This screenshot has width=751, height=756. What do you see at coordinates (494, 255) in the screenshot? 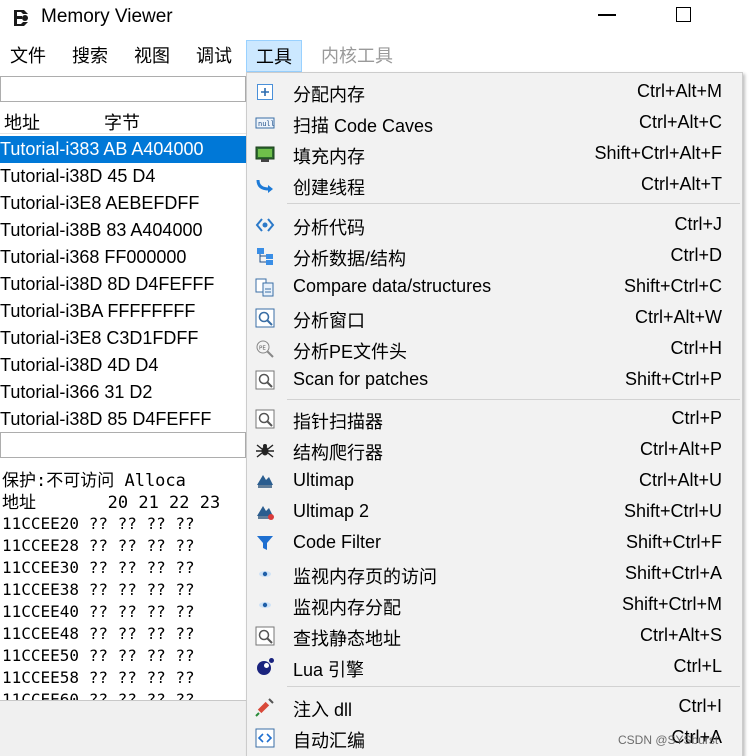
I see `menu-item-analyze-data-structures: 分析数据/结构 Ctrl+D` at bounding box center [494, 255].